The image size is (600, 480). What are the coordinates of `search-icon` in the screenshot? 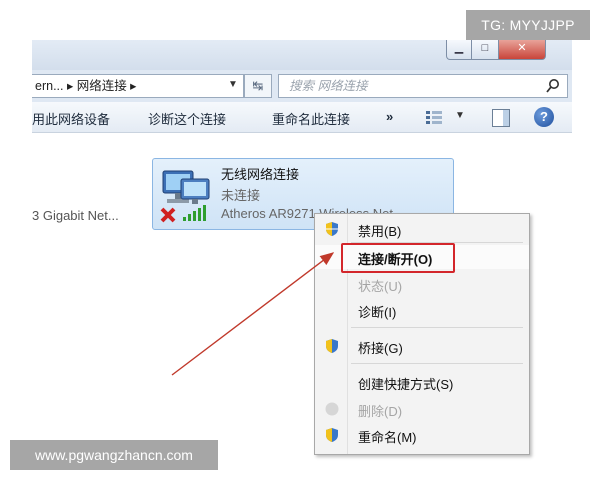 It's located at (553, 86).